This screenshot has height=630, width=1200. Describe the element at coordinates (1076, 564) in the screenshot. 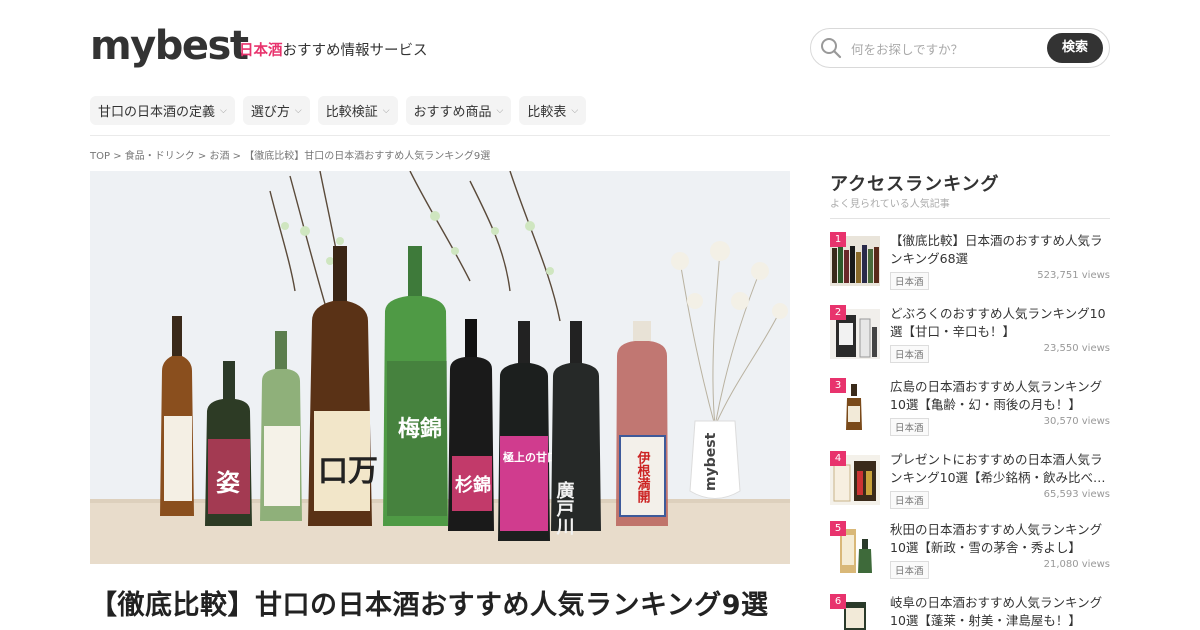

I see `view-count: 21,080 views` at that location.